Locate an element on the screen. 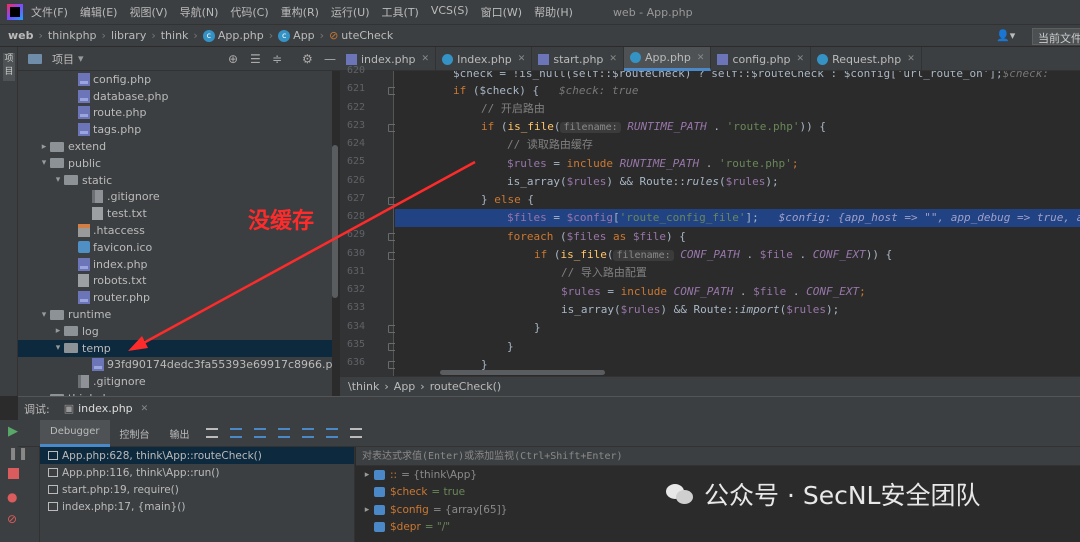 Image resolution: width=1080 pixels, height=542 pixels. annotation-arrow is located at coordinates (302, 255).